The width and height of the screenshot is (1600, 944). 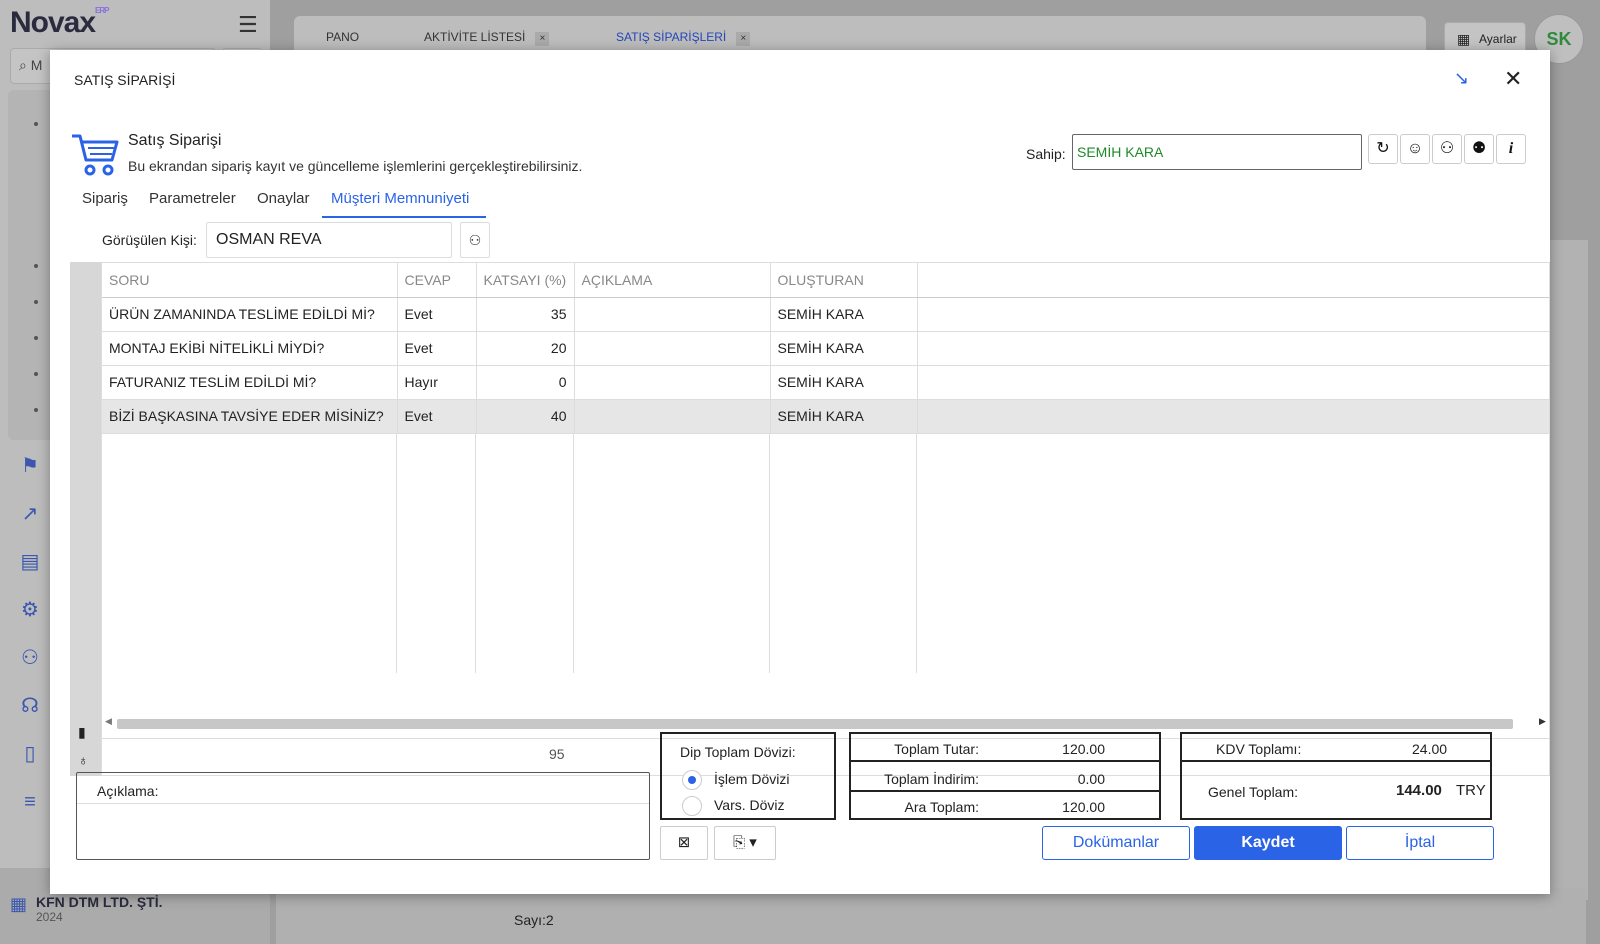 What do you see at coordinates (1083, 749) in the screenshot?
I see `total-amount-value: 120.00` at bounding box center [1083, 749].